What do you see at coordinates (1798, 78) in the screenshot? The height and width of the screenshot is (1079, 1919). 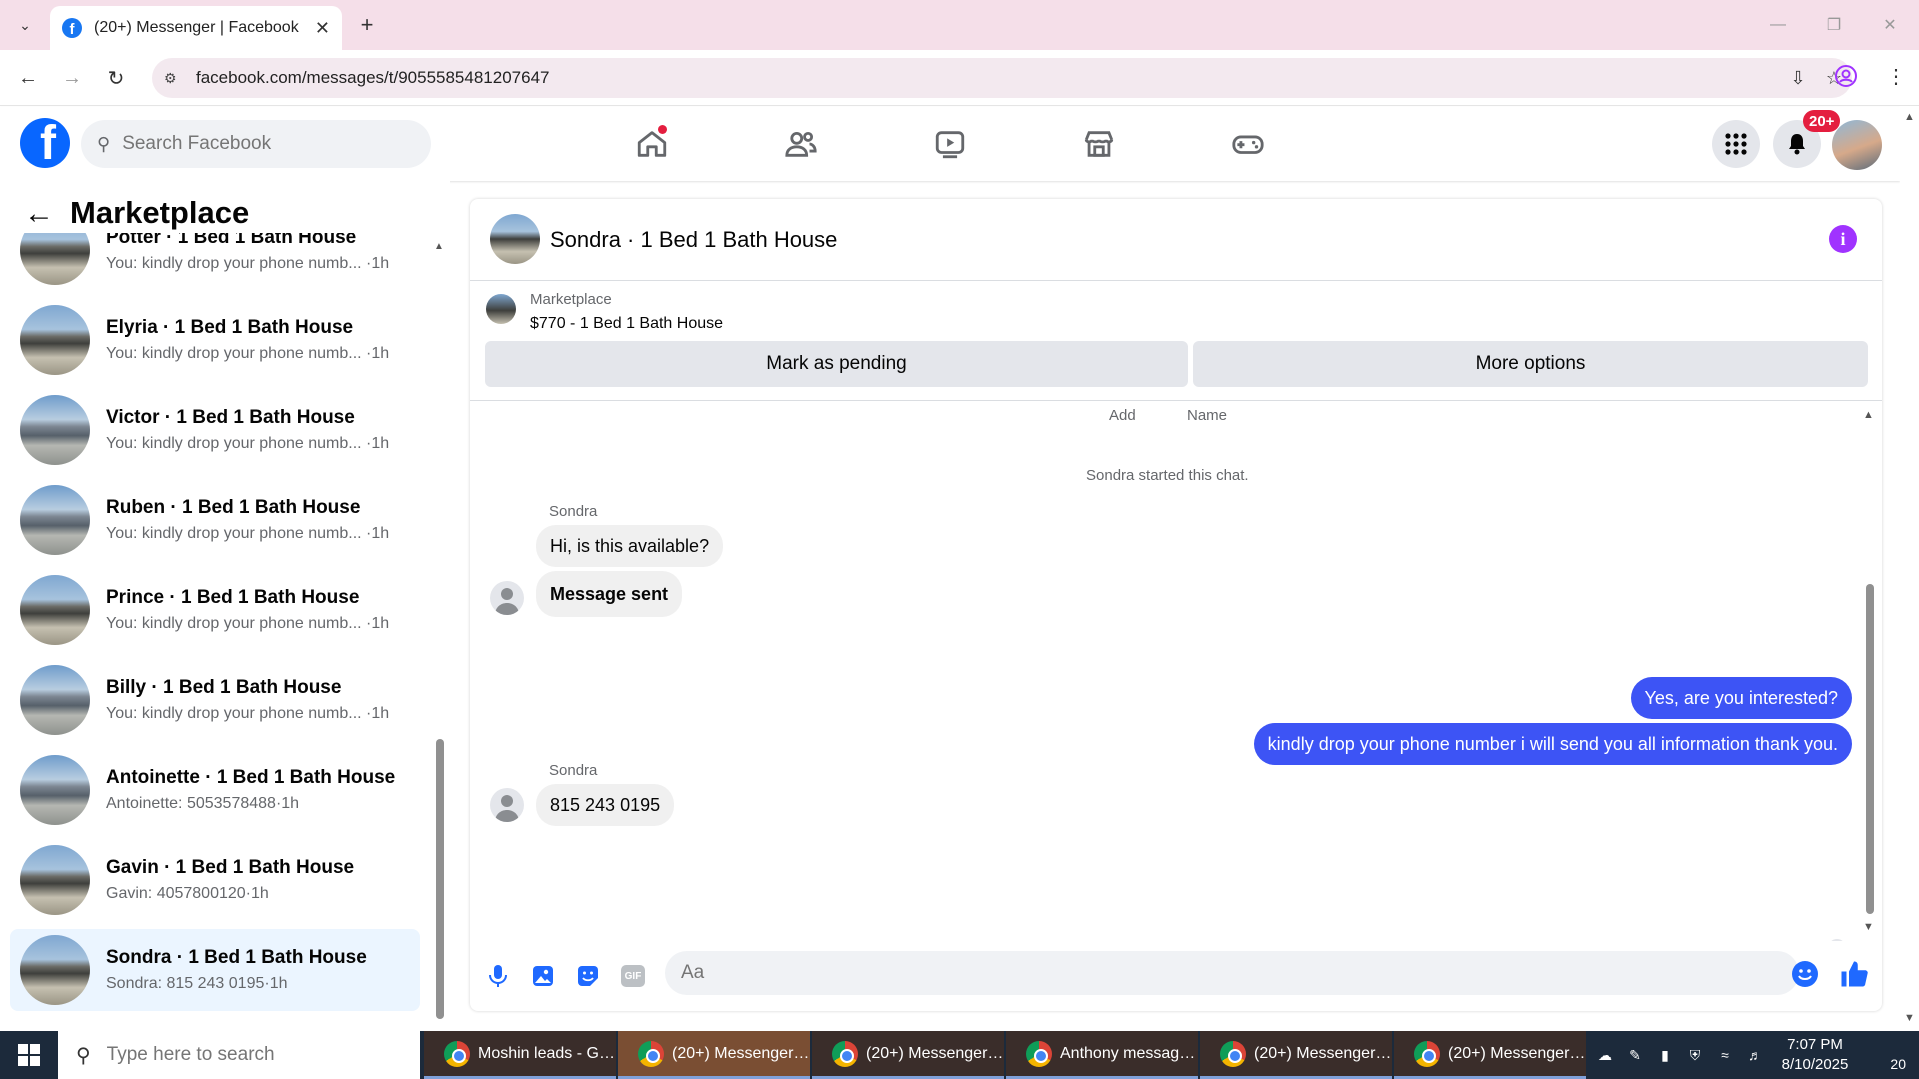 I see `install-app-icon: ⇩` at bounding box center [1798, 78].